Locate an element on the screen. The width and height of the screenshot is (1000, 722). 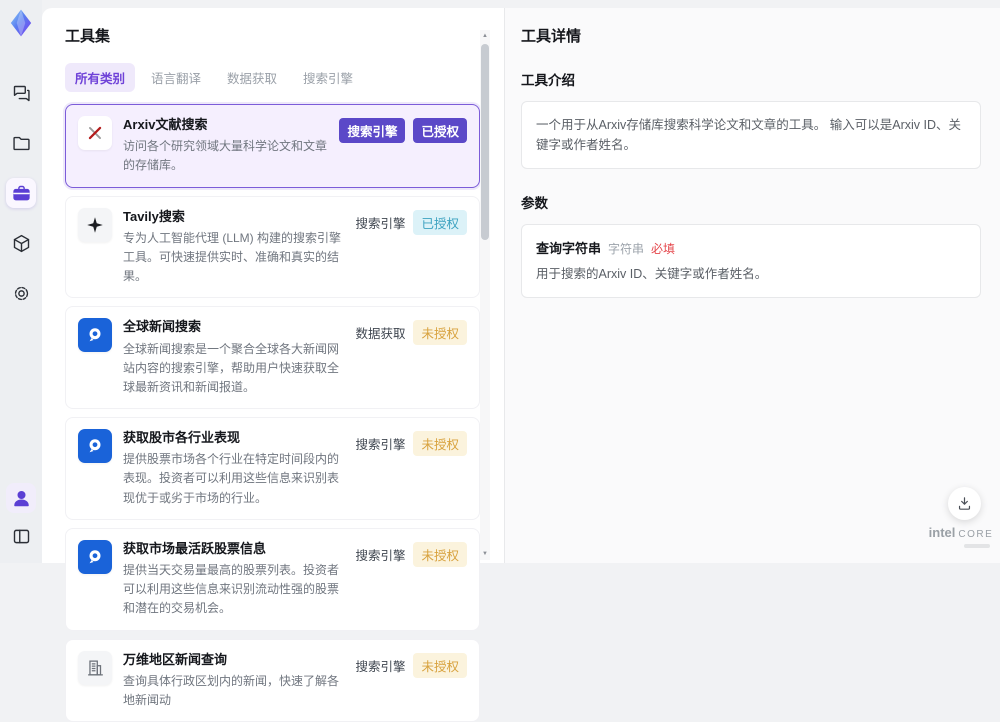
param-name: 查询字符串 is located at coordinates (569, 248).